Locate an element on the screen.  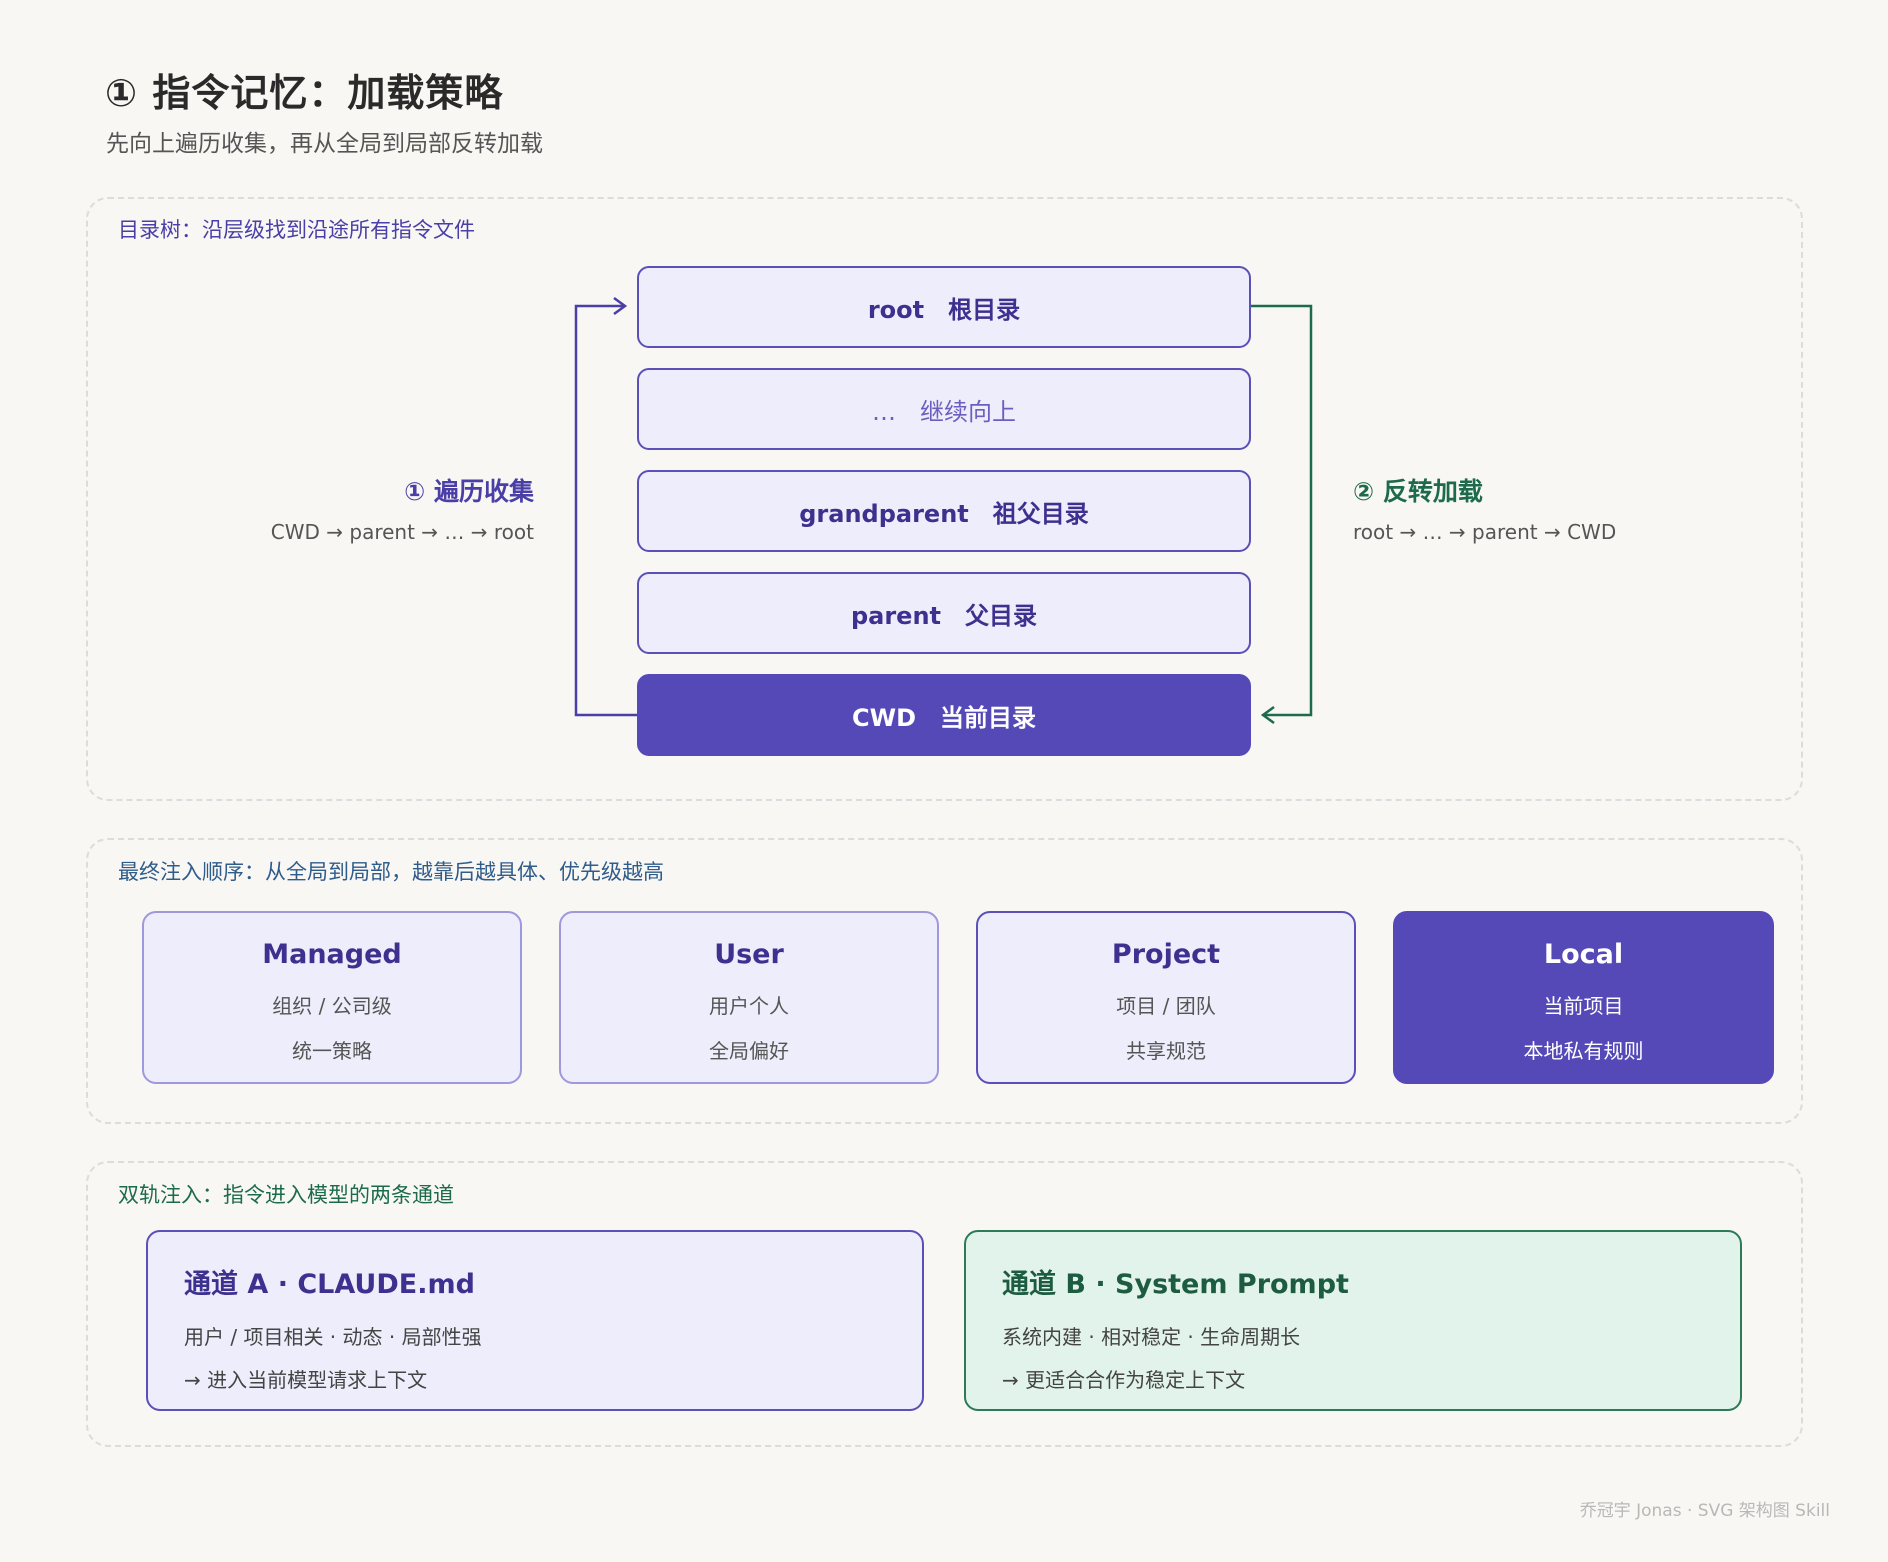
card-title: Local is located at coordinates (1583, 954).